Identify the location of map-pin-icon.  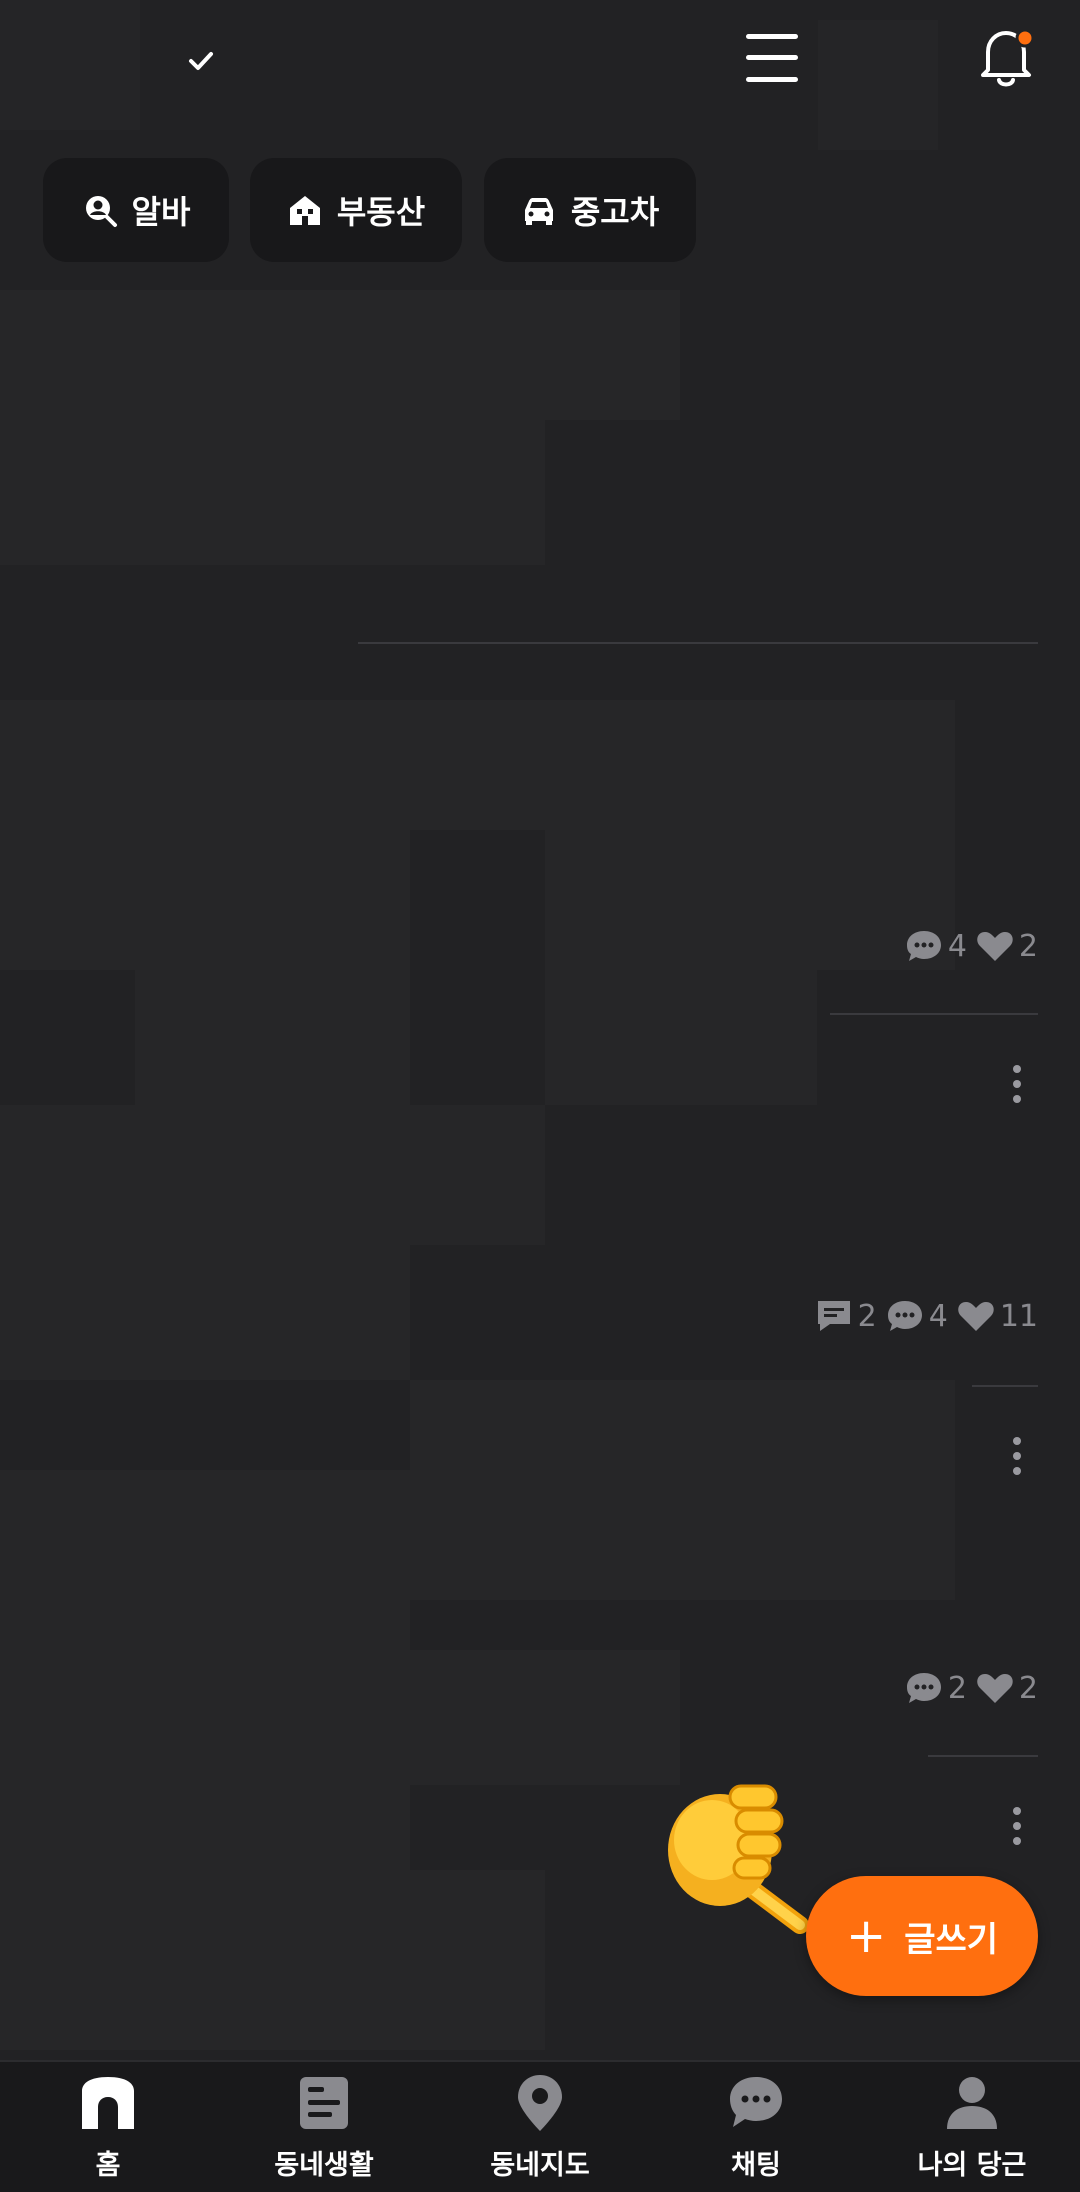
(540, 2102).